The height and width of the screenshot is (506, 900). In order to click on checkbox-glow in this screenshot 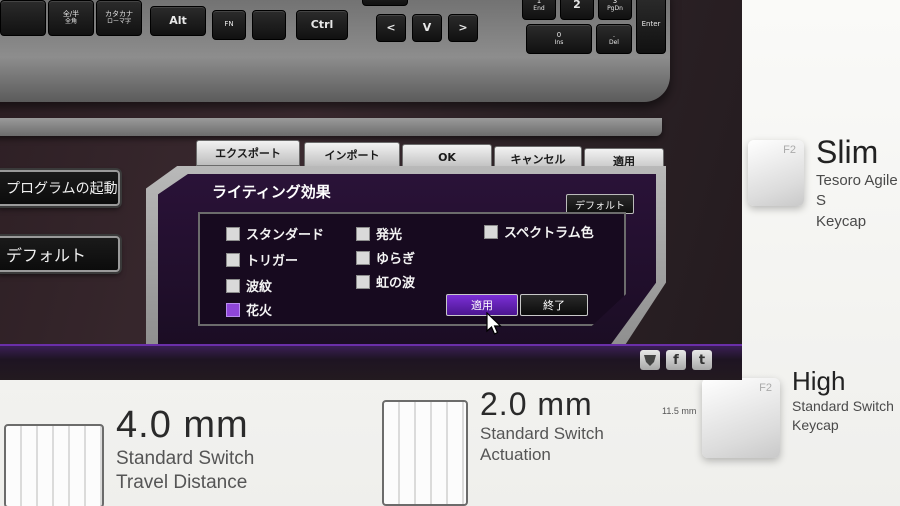, I will do `click(363, 233)`.